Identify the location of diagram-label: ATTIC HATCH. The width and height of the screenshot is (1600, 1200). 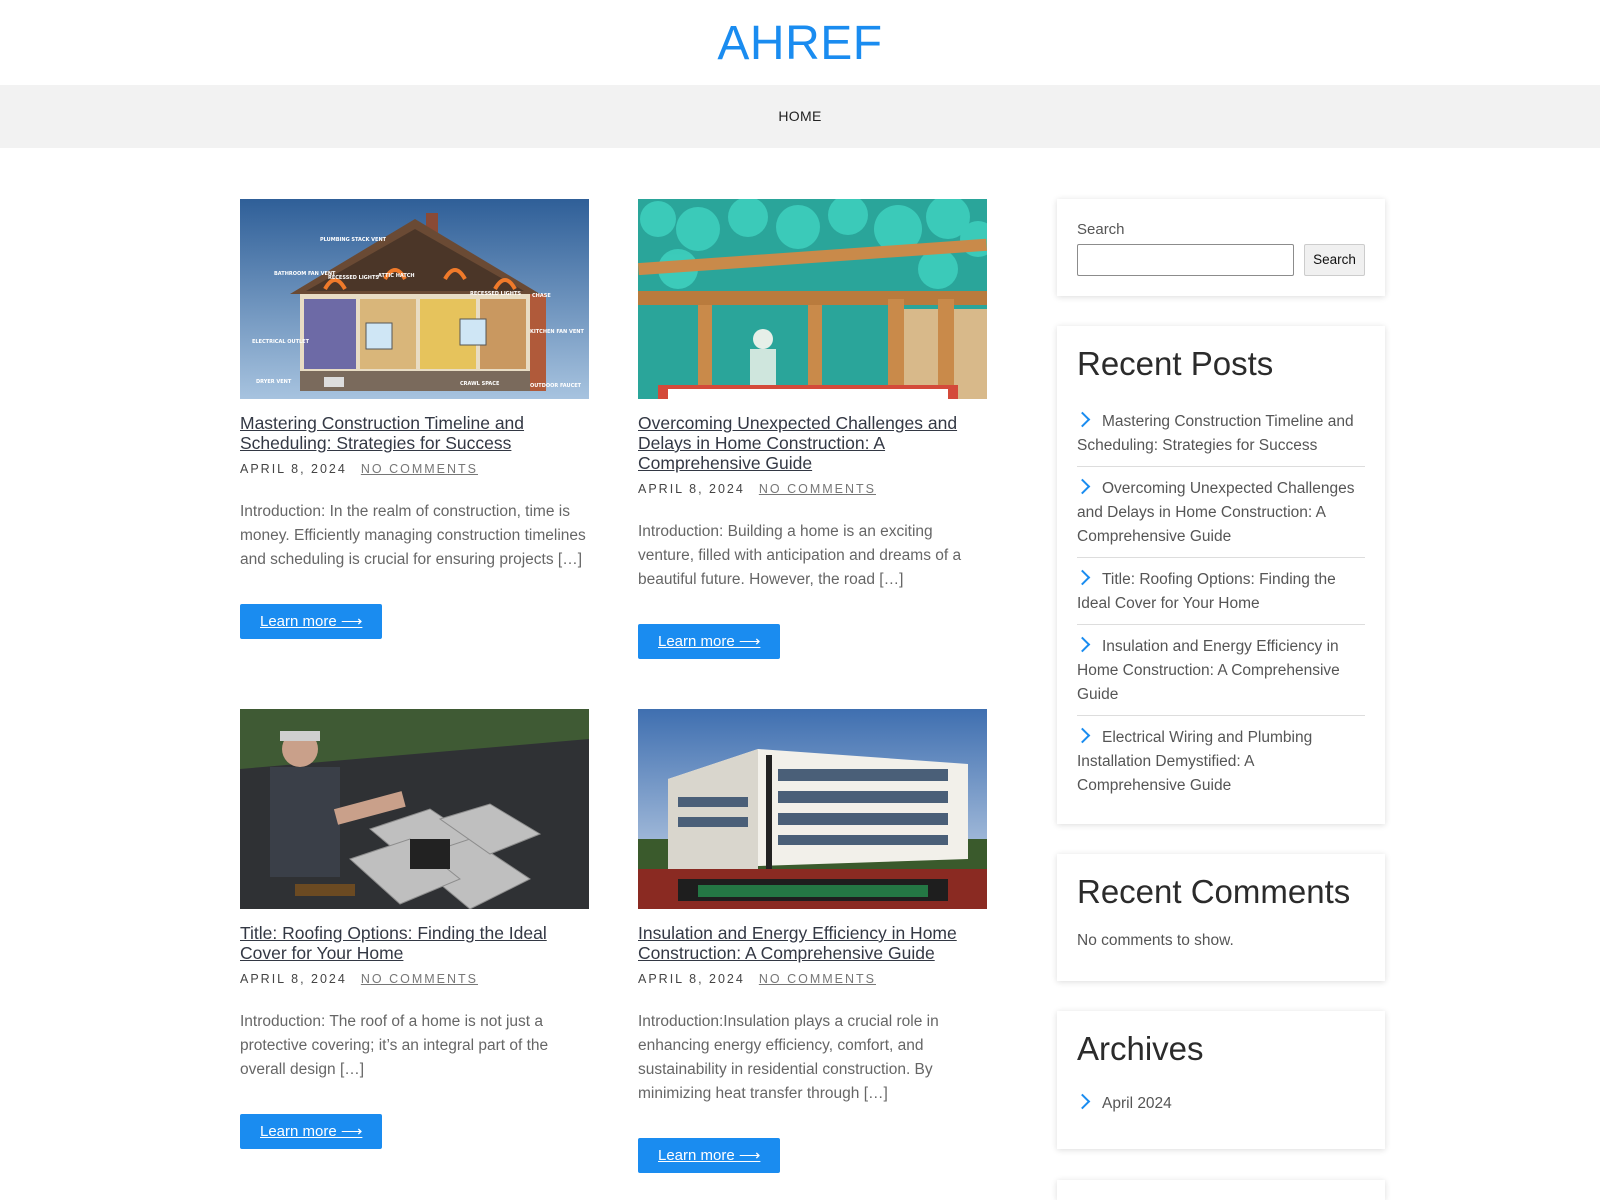
(396, 276).